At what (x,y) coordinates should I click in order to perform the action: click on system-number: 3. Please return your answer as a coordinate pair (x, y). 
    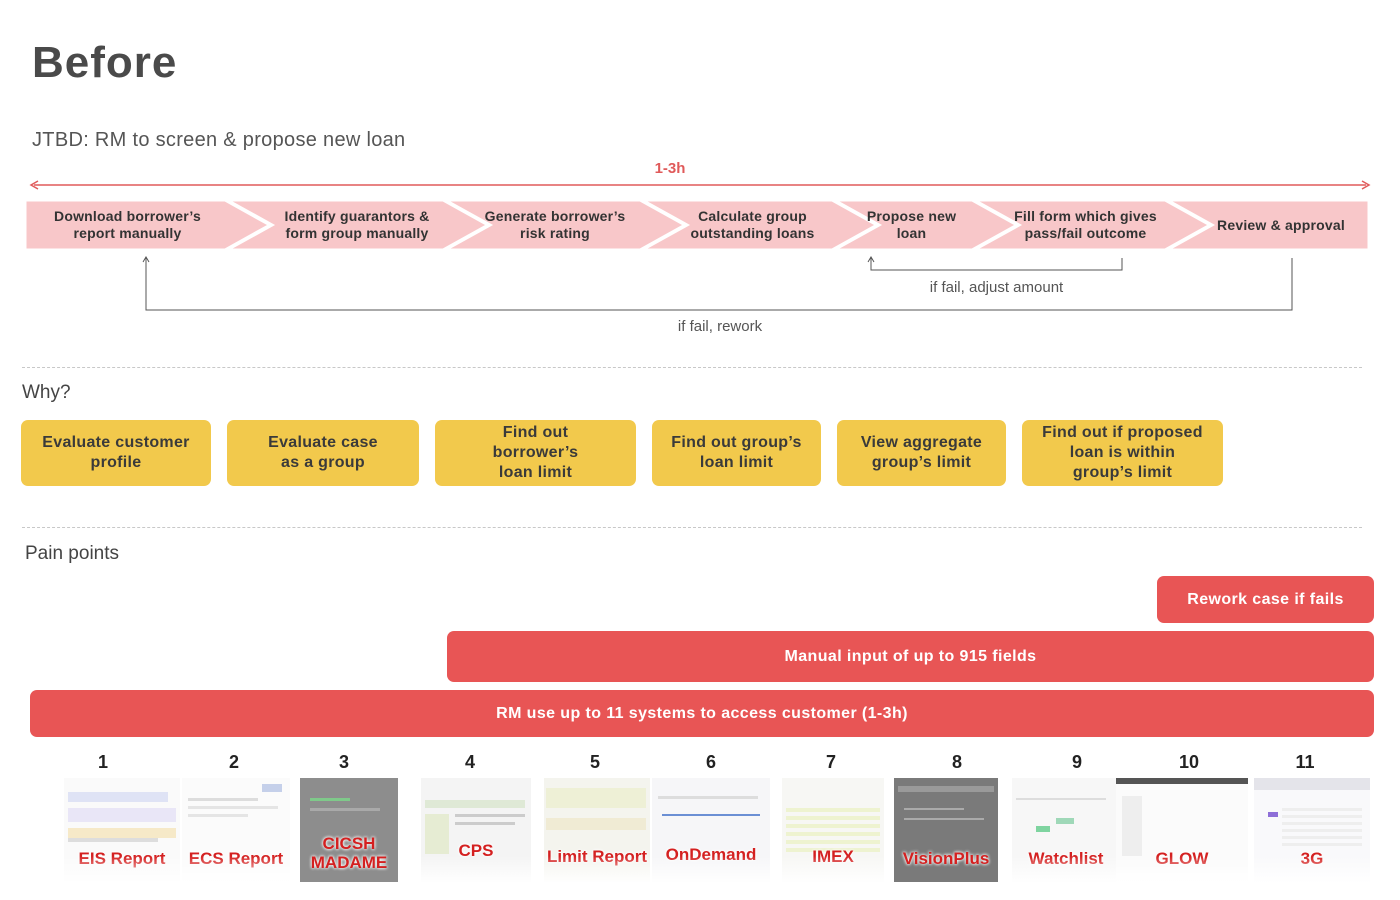
    Looking at the image, I should click on (343, 762).